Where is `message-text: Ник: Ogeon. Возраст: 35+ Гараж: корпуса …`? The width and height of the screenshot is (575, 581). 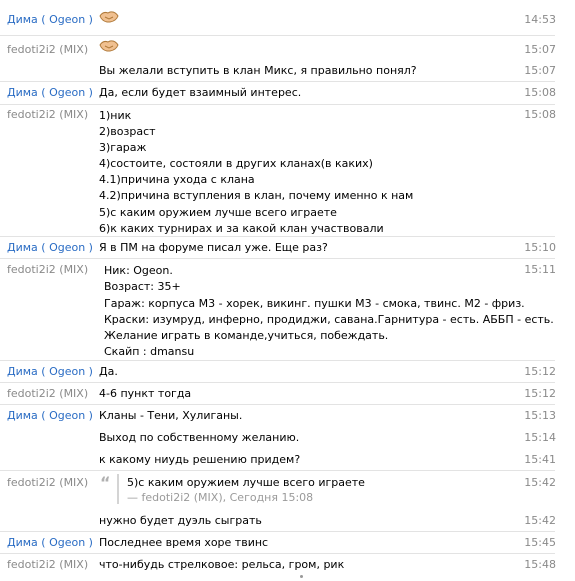
message-text: Ник: Ogeon. Возраст: 35+ Гараж: корпуса … is located at coordinates (329, 312).